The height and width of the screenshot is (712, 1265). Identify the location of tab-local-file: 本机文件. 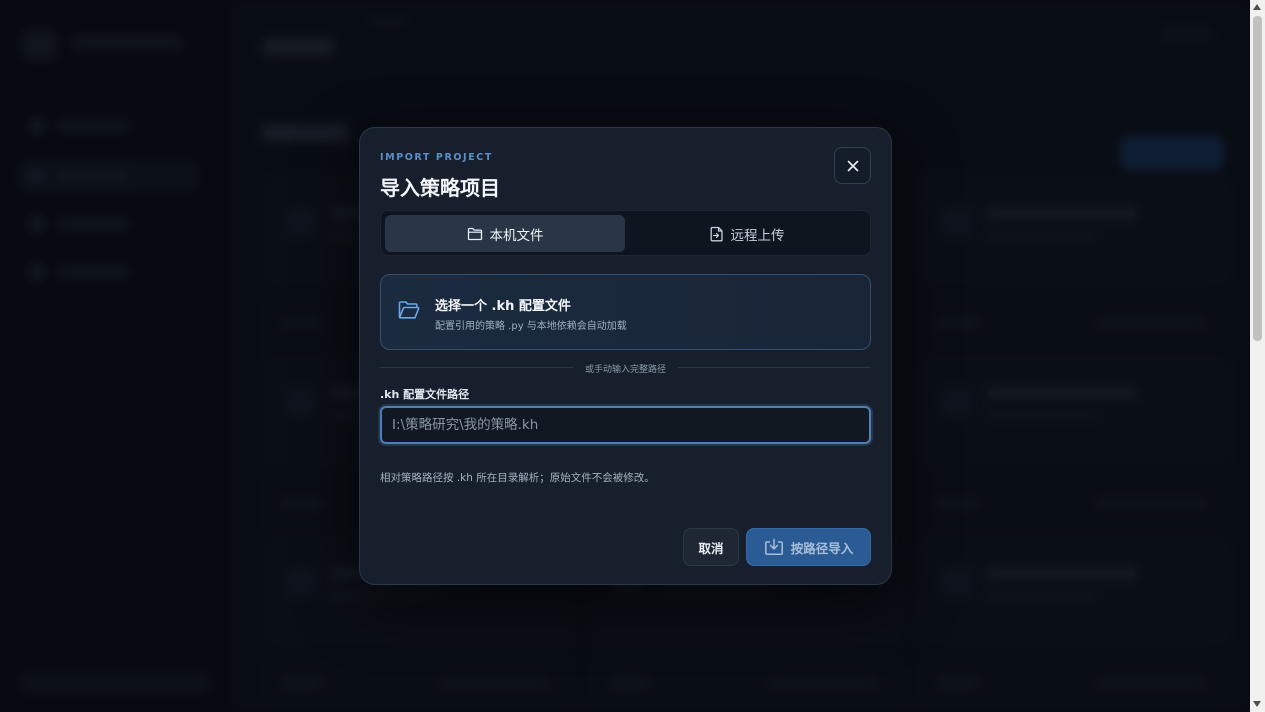
(505, 233).